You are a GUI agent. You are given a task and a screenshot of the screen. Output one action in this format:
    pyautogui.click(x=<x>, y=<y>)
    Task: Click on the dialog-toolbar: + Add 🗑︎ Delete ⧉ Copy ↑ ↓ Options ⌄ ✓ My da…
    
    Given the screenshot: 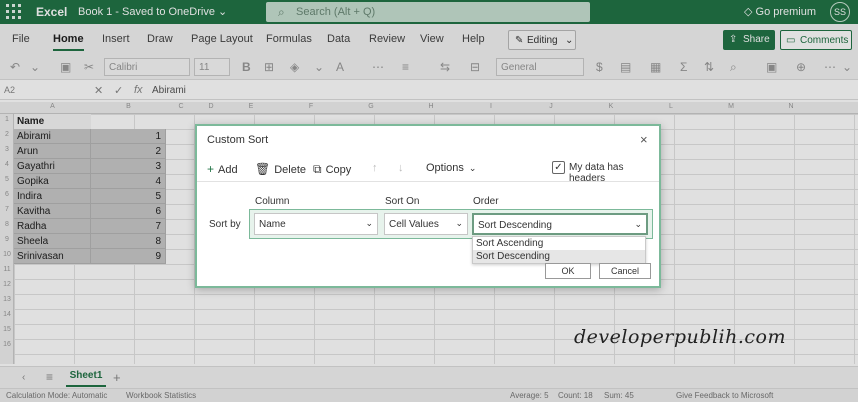 What is the action you would take?
    pyautogui.click(x=428, y=170)
    